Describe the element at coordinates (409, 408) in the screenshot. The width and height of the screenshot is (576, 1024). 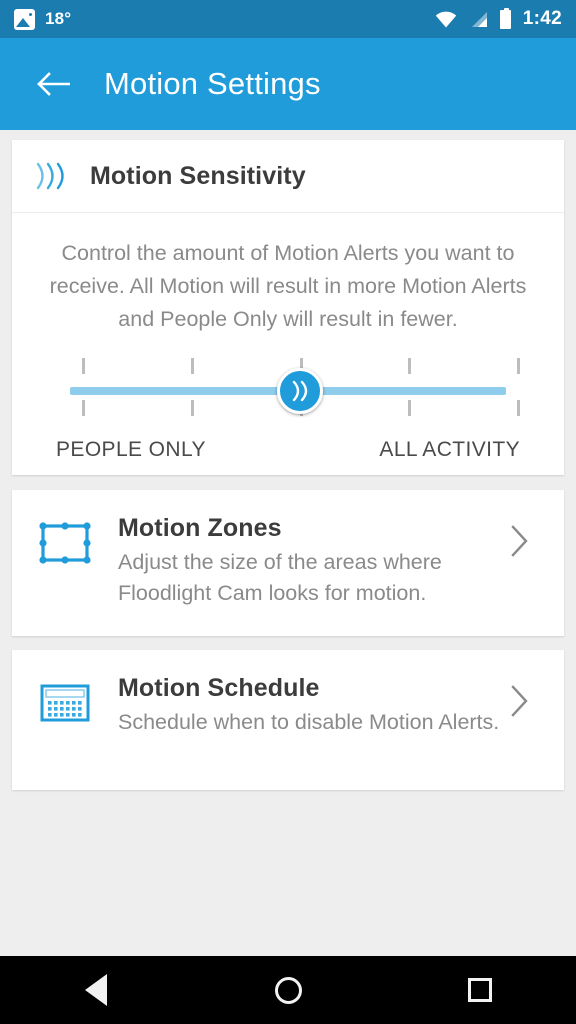
I see `slider-tick-4-bottom` at that location.